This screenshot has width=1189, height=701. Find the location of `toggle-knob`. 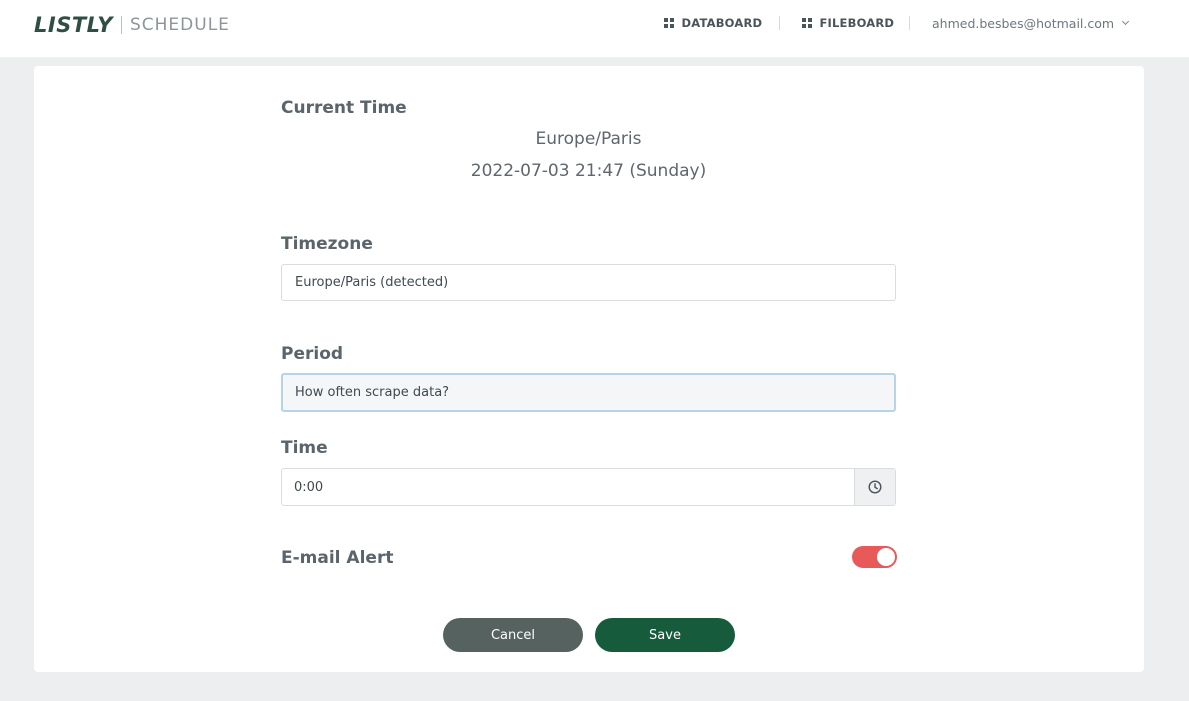

toggle-knob is located at coordinates (886, 557).